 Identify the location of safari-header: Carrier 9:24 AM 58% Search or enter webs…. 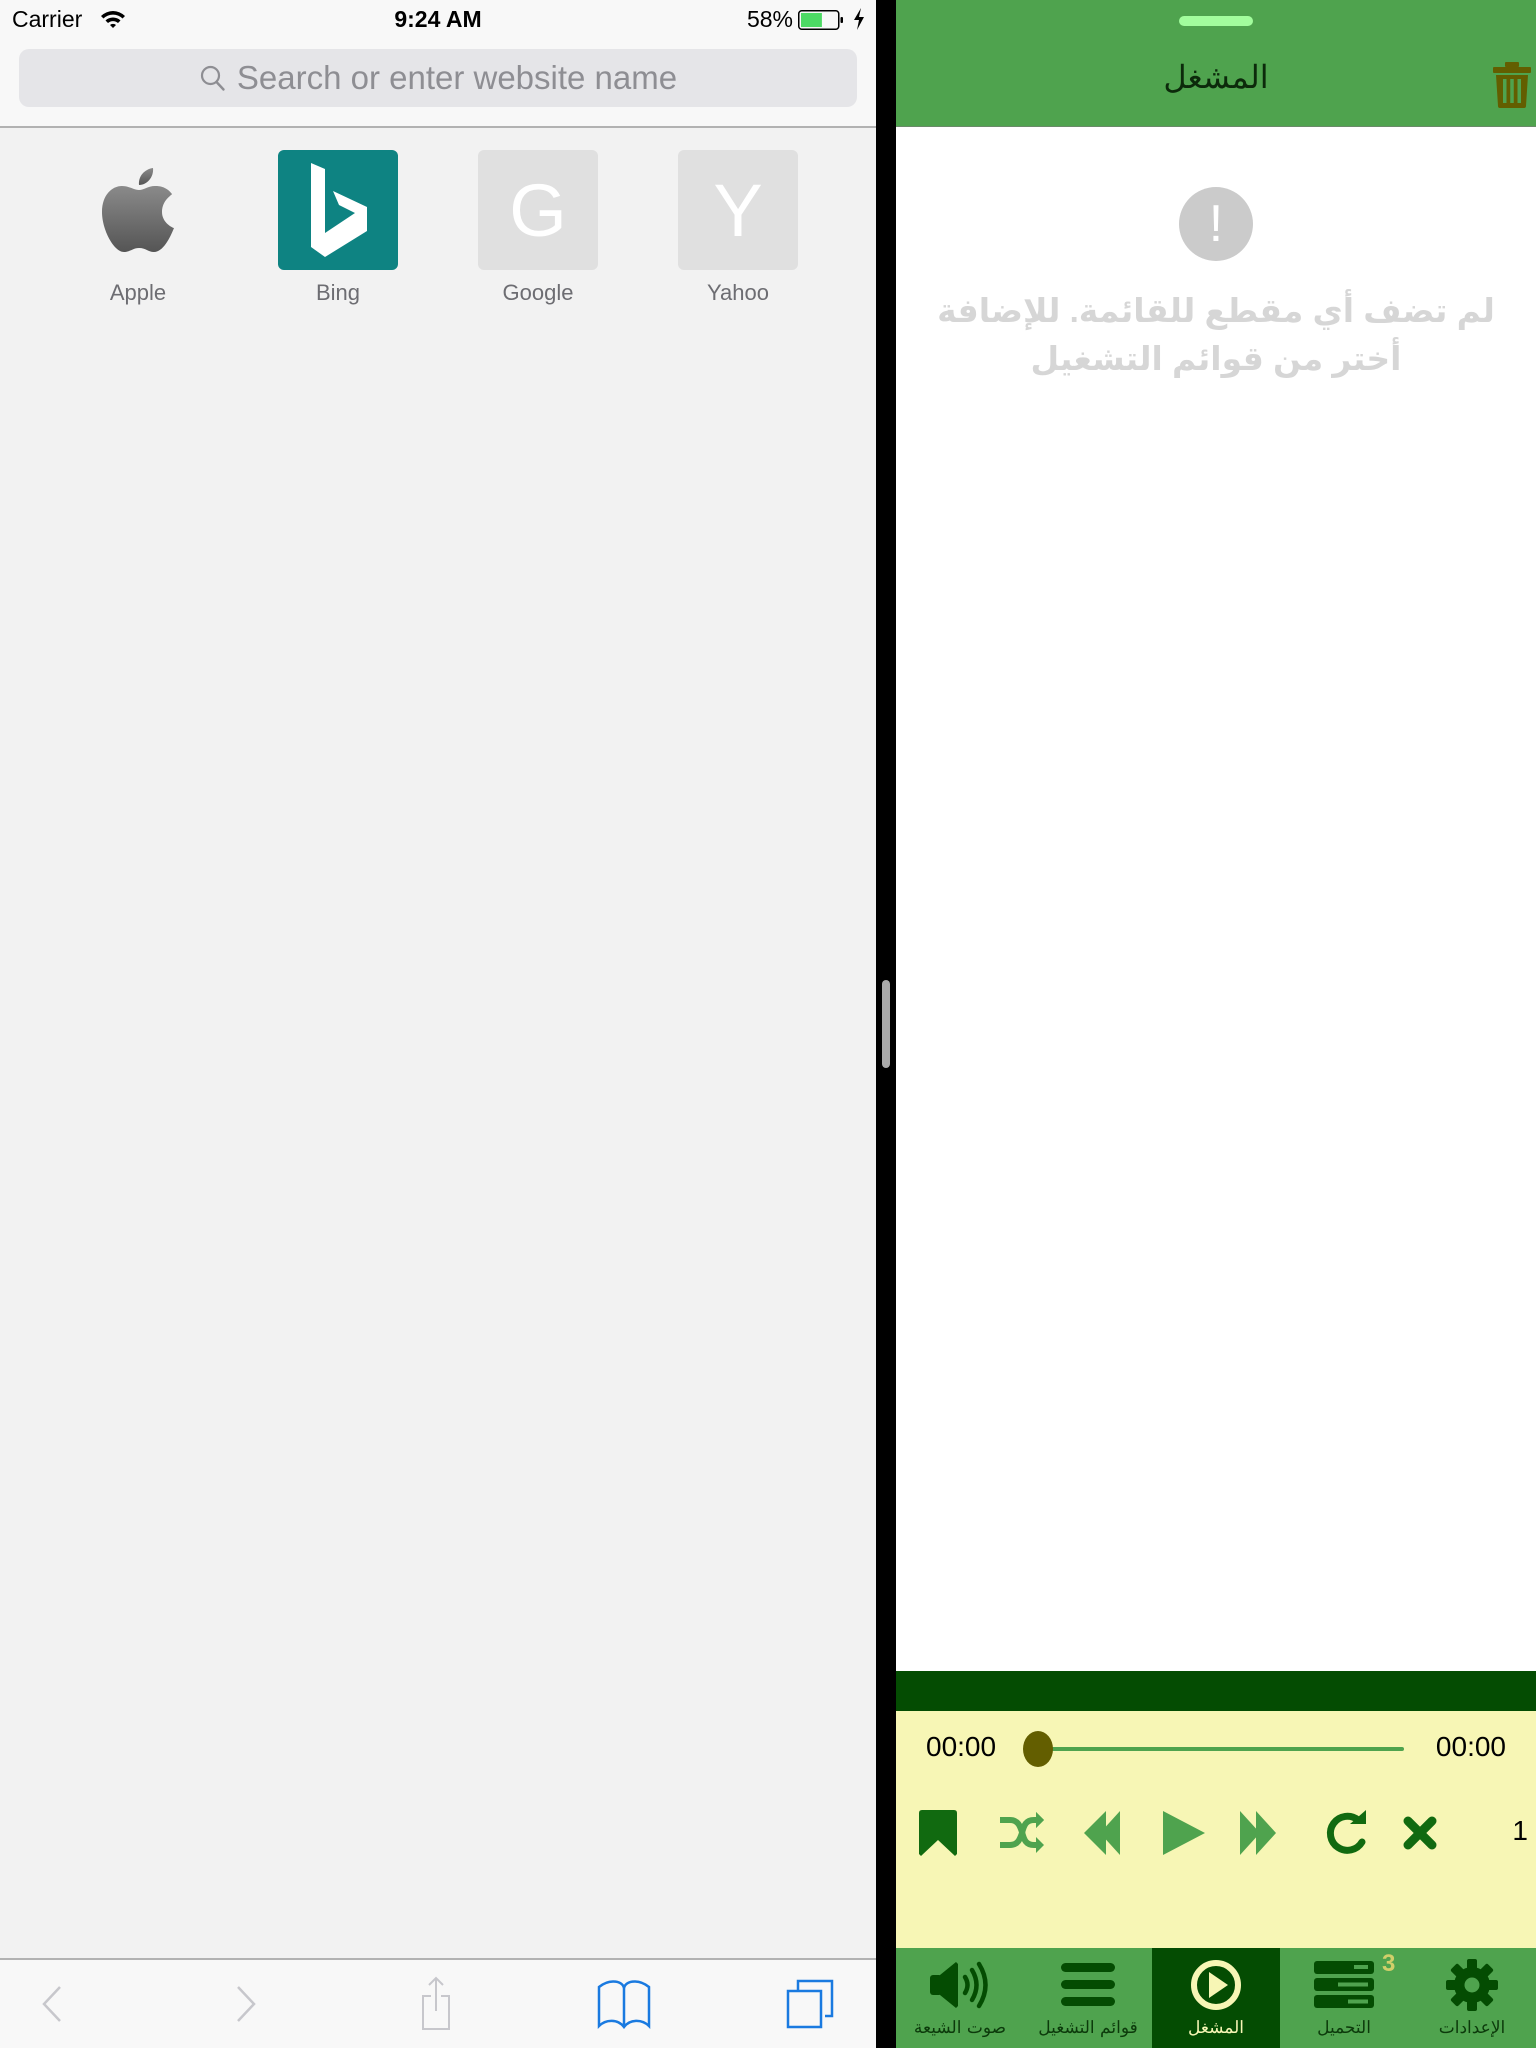
(438, 64).